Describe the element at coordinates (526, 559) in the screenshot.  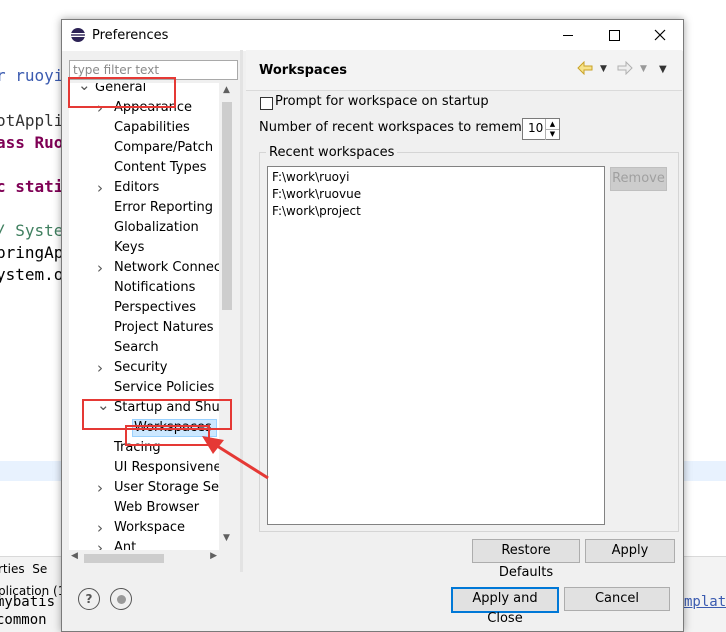
I see `restore-defaults-button: Restore Defaults` at that location.